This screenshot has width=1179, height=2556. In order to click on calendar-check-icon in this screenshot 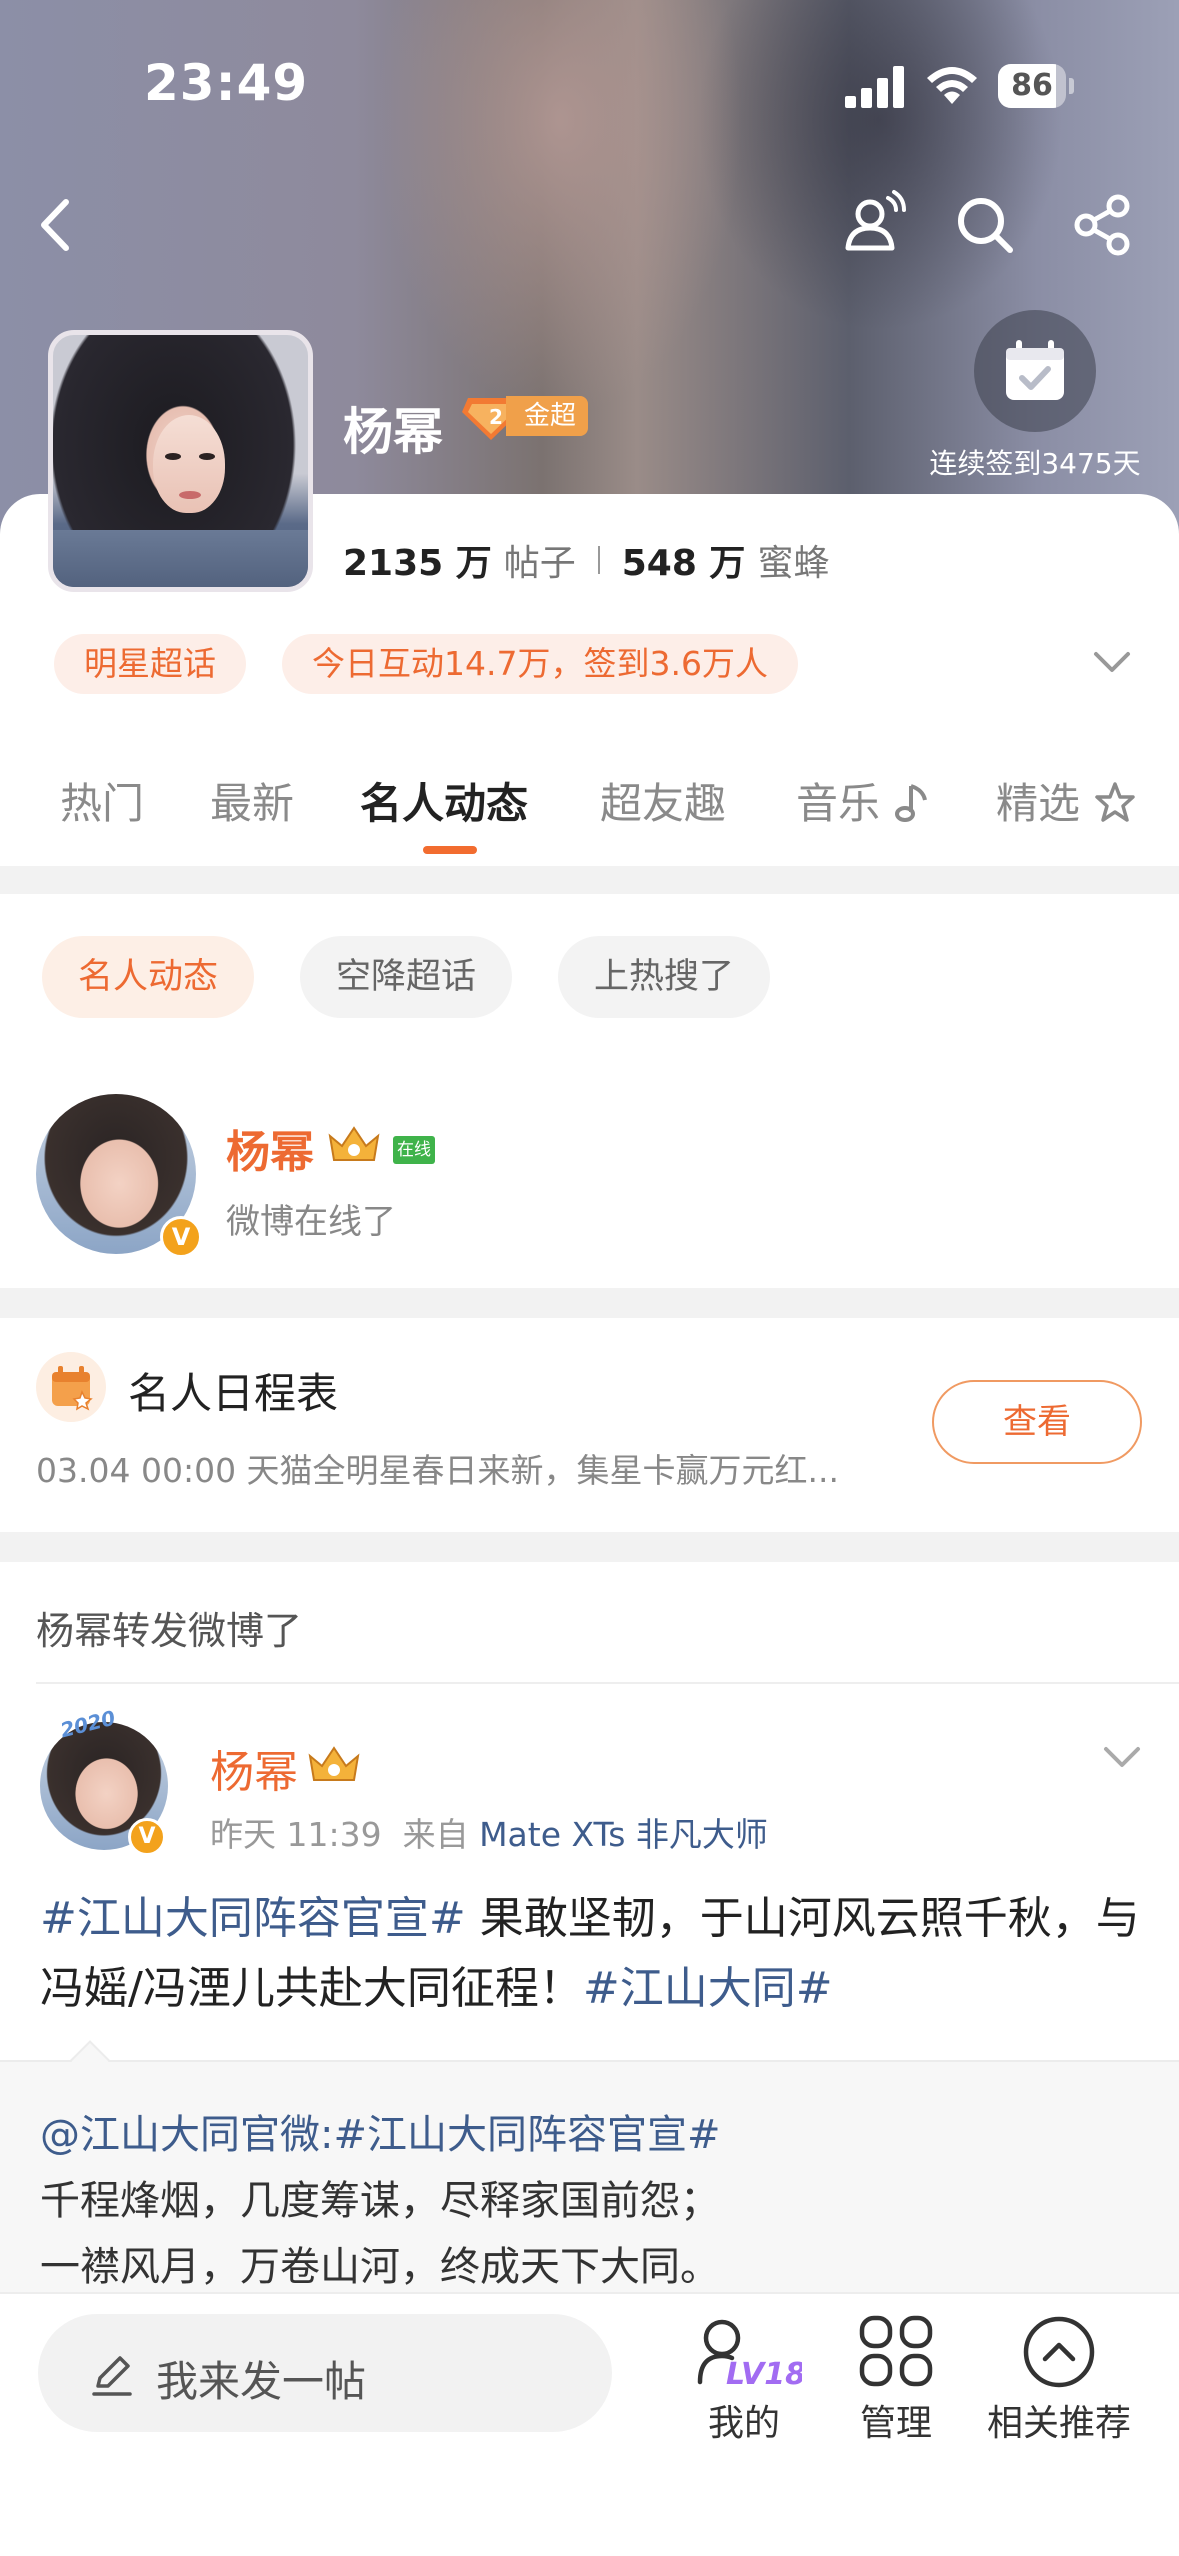, I will do `click(1035, 370)`.